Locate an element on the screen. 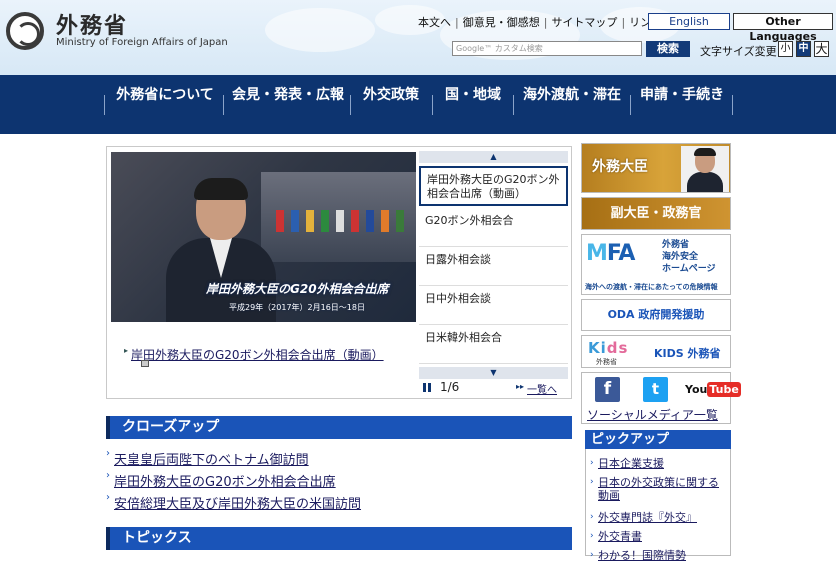 The image size is (836, 562). other-languages-button: Other Languages is located at coordinates (783, 28).